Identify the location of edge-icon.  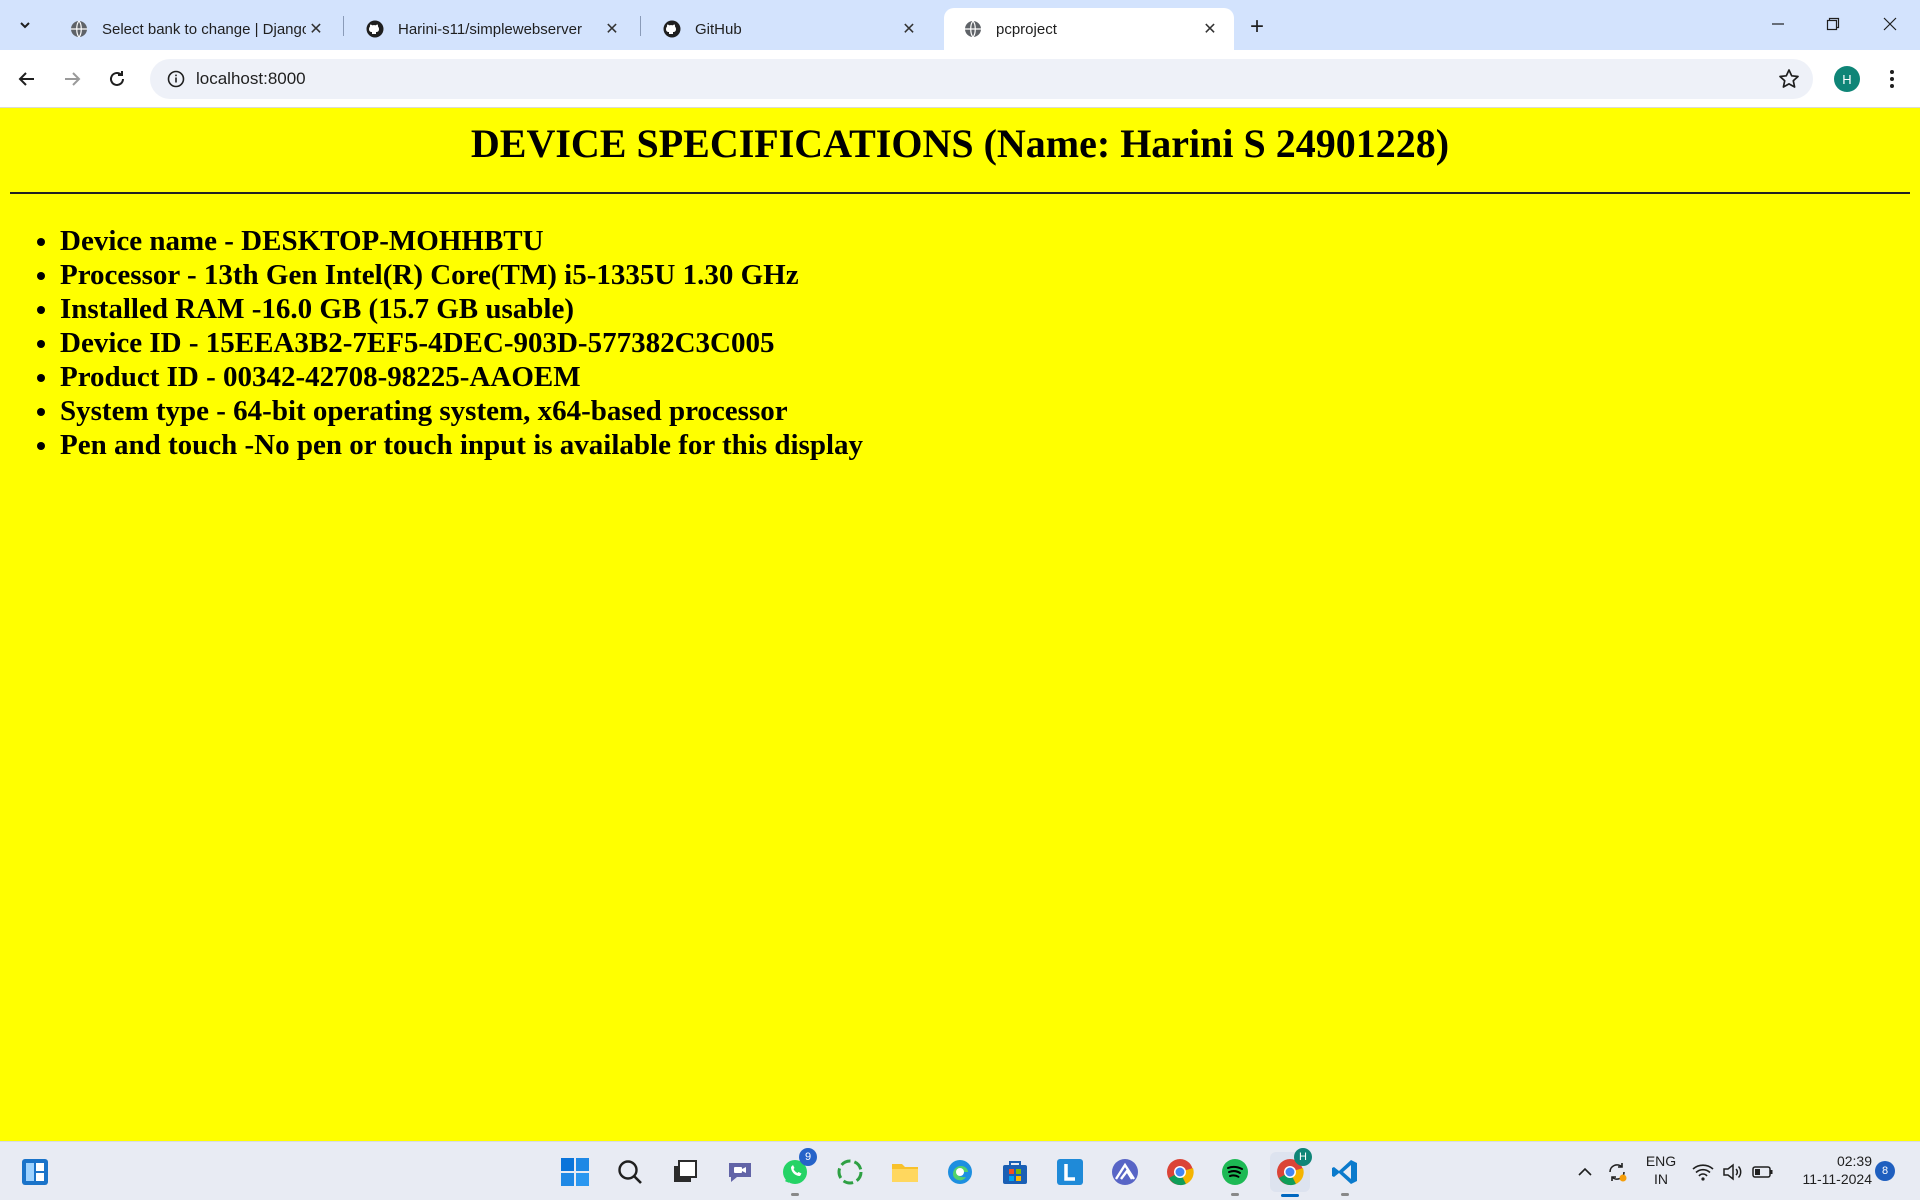
(960, 1172).